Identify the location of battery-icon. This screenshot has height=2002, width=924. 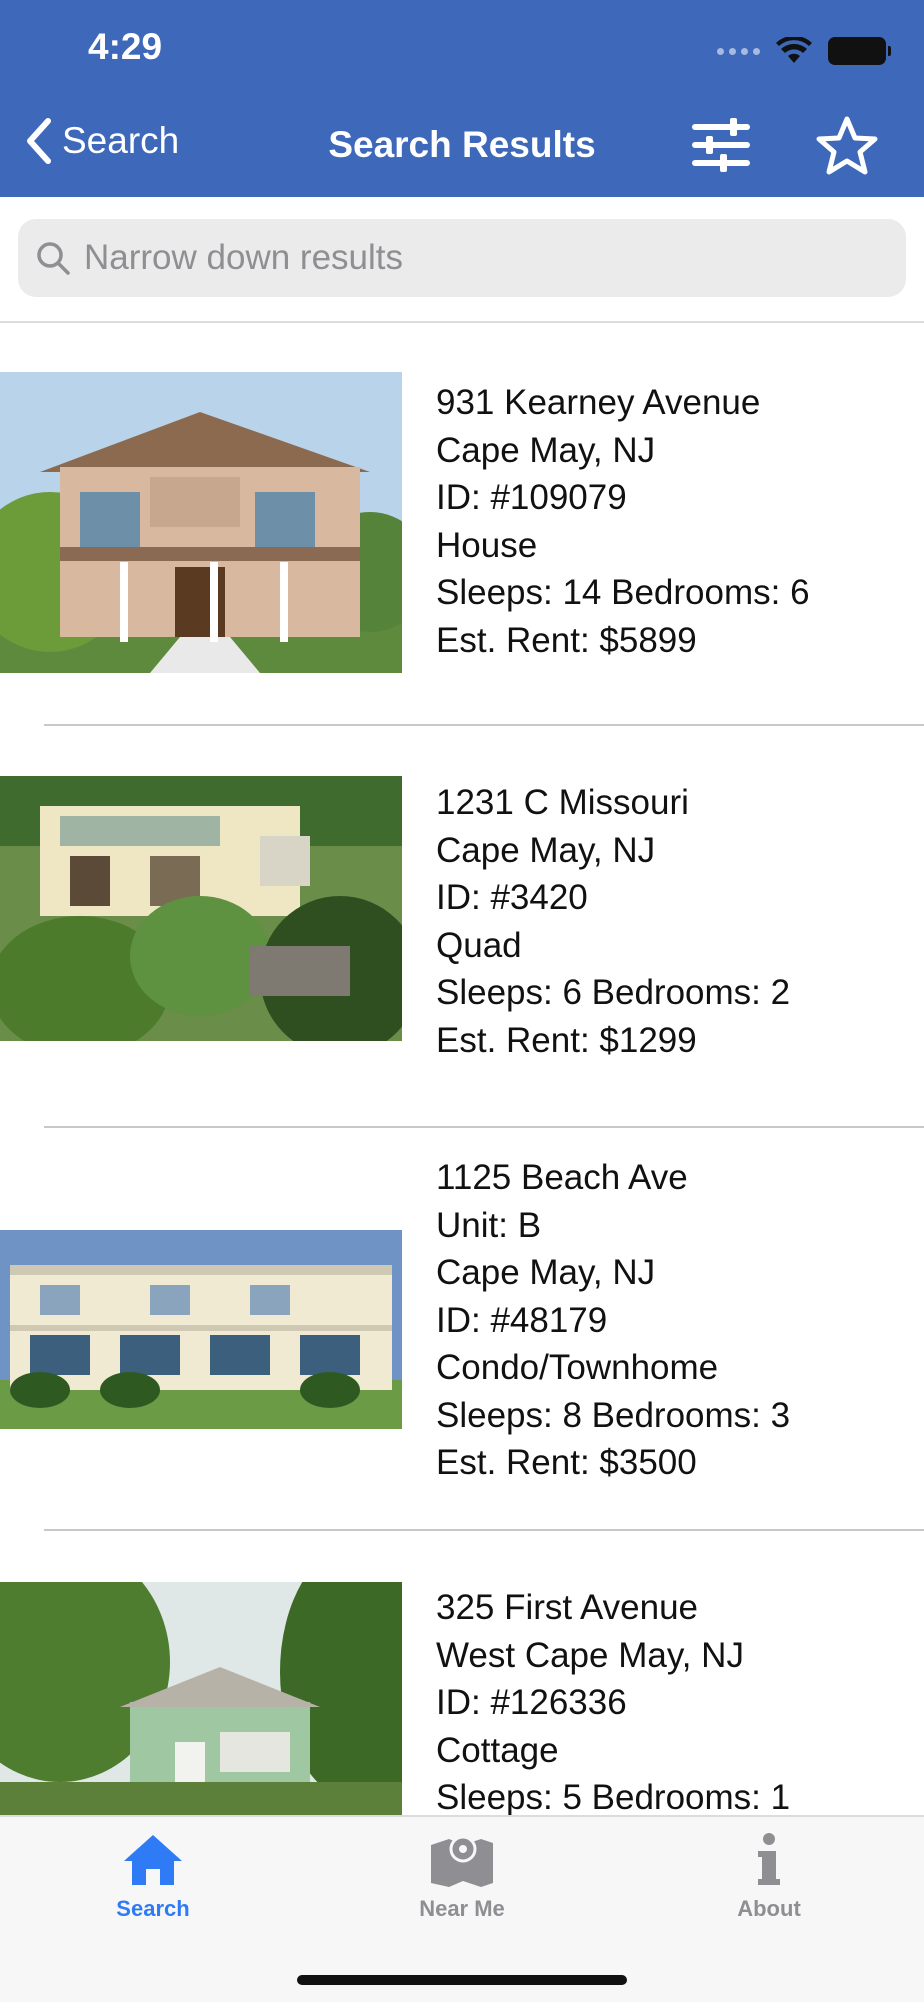
(859, 51).